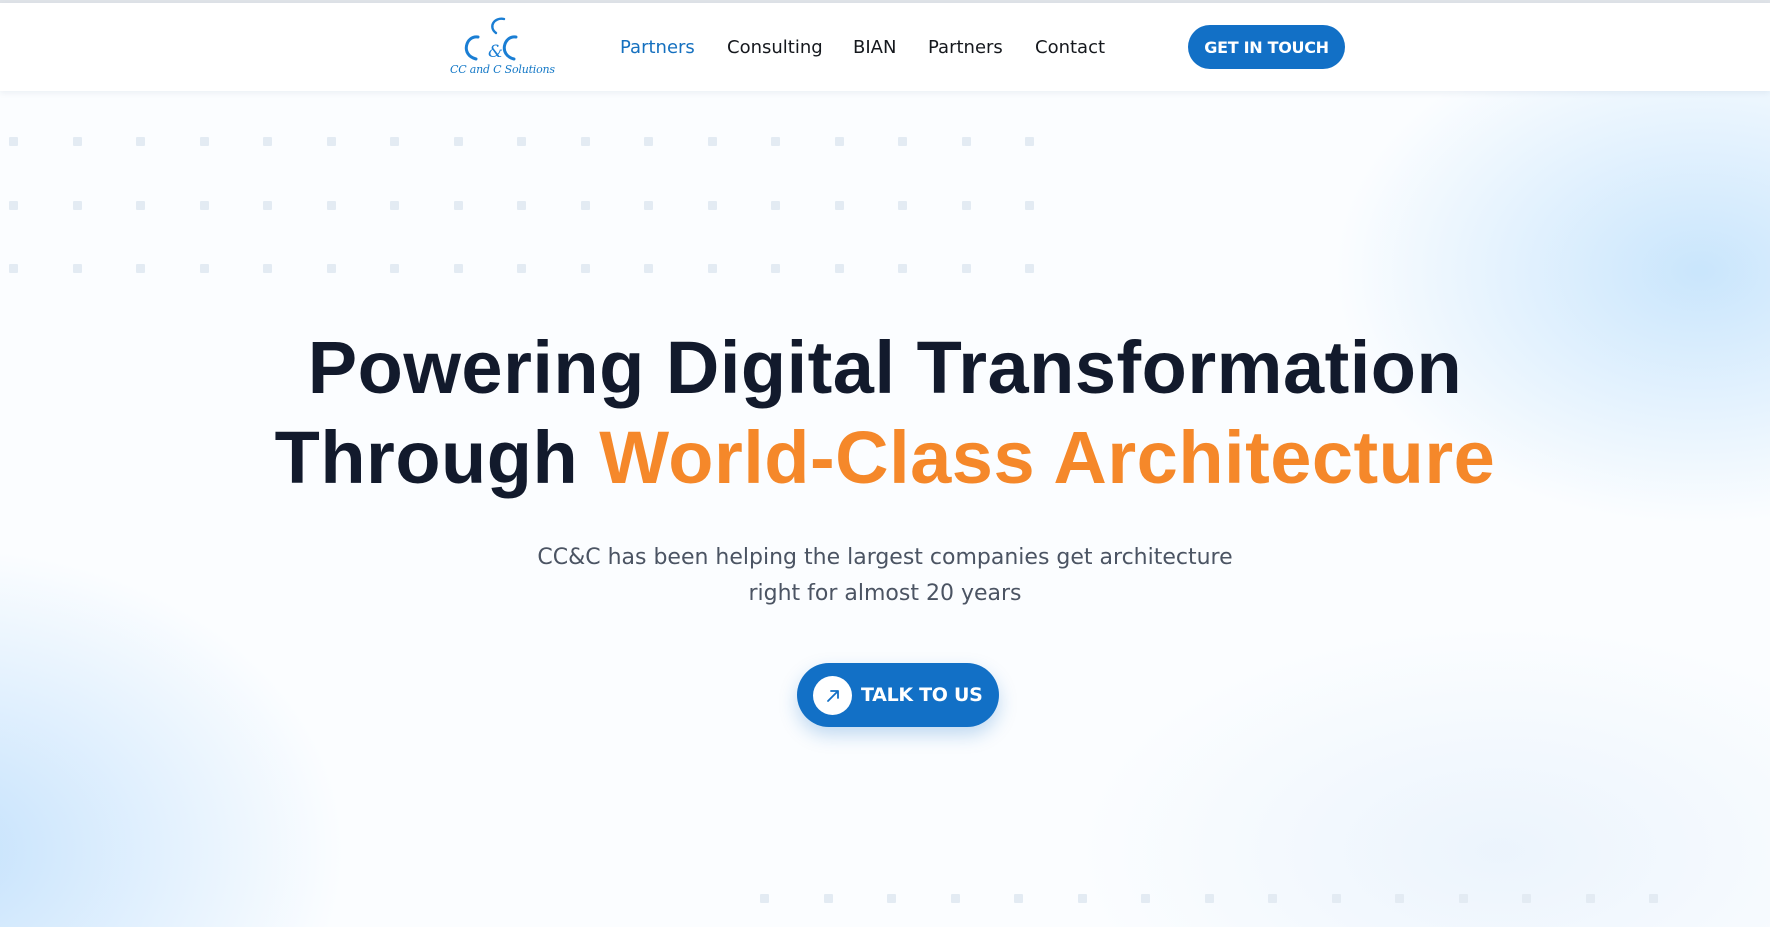 This screenshot has width=1770, height=927. Describe the element at coordinates (965, 47) in the screenshot. I see `nav-item-partners-2: Partners` at that location.